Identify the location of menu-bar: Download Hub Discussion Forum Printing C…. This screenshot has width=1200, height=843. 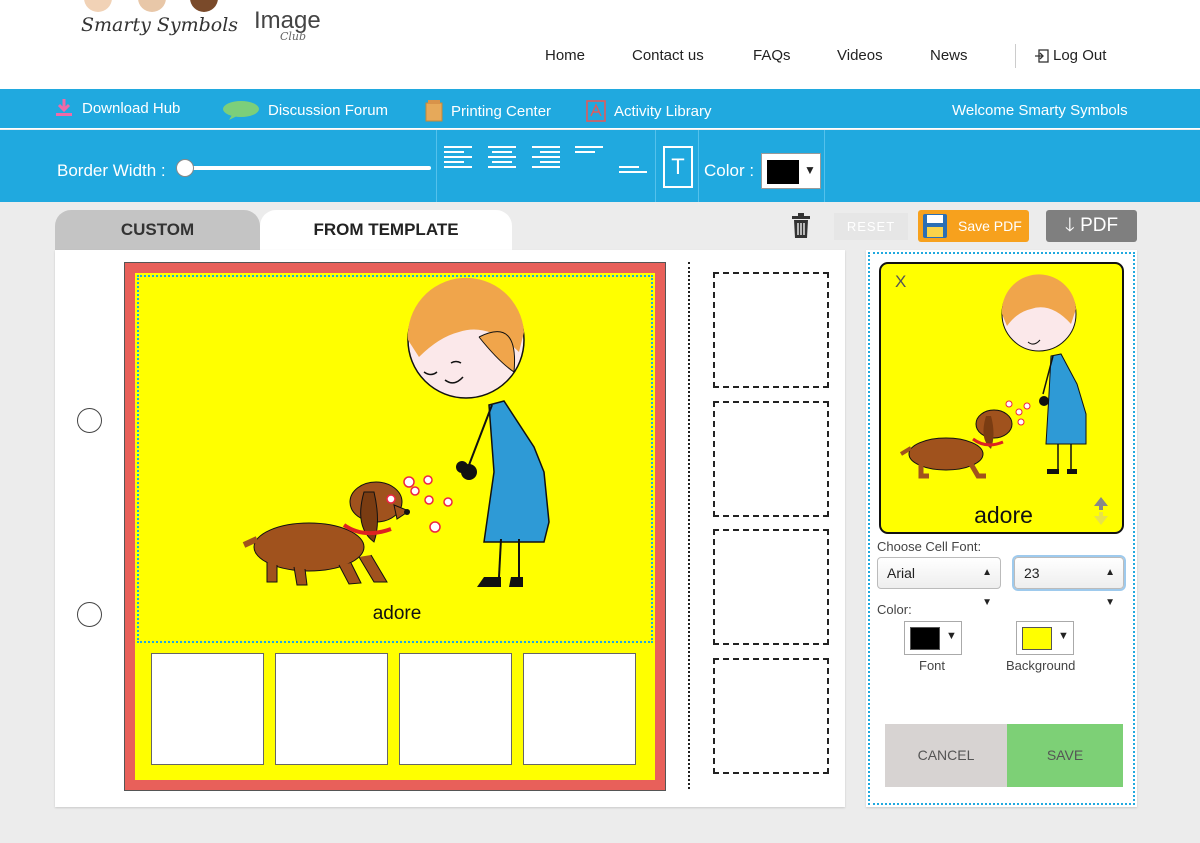
(600, 109).